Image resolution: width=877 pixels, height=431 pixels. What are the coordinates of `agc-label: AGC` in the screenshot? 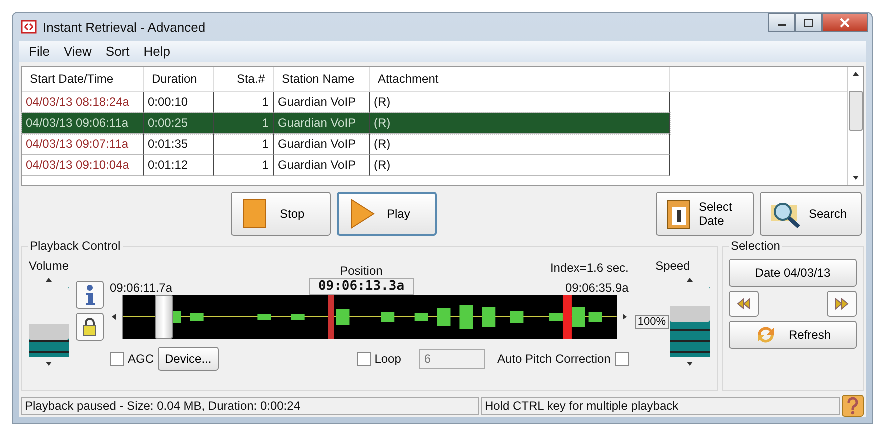 It's located at (141, 359).